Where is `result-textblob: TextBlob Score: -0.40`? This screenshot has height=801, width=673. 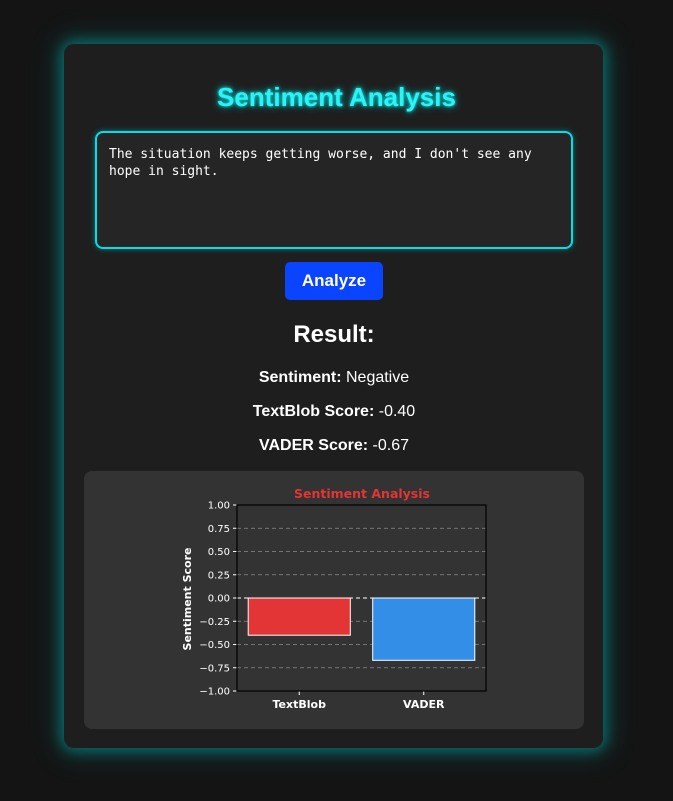 result-textblob: TextBlob Score: -0.40 is located at coordinates (334, 412).